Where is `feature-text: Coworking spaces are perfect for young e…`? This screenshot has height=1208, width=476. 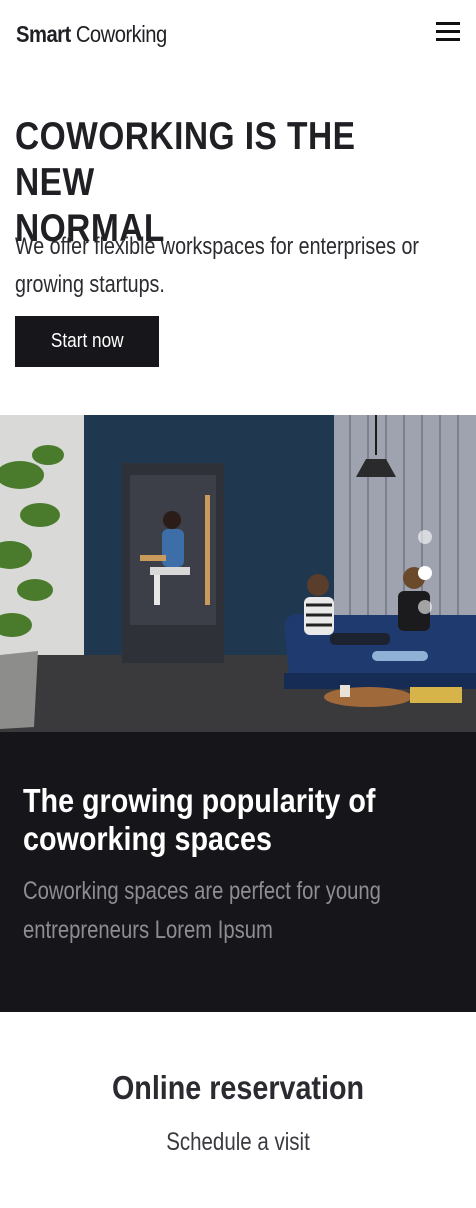 feature-text: Coworking spaces are perfect for young e… is located at coordinates (202, 910).